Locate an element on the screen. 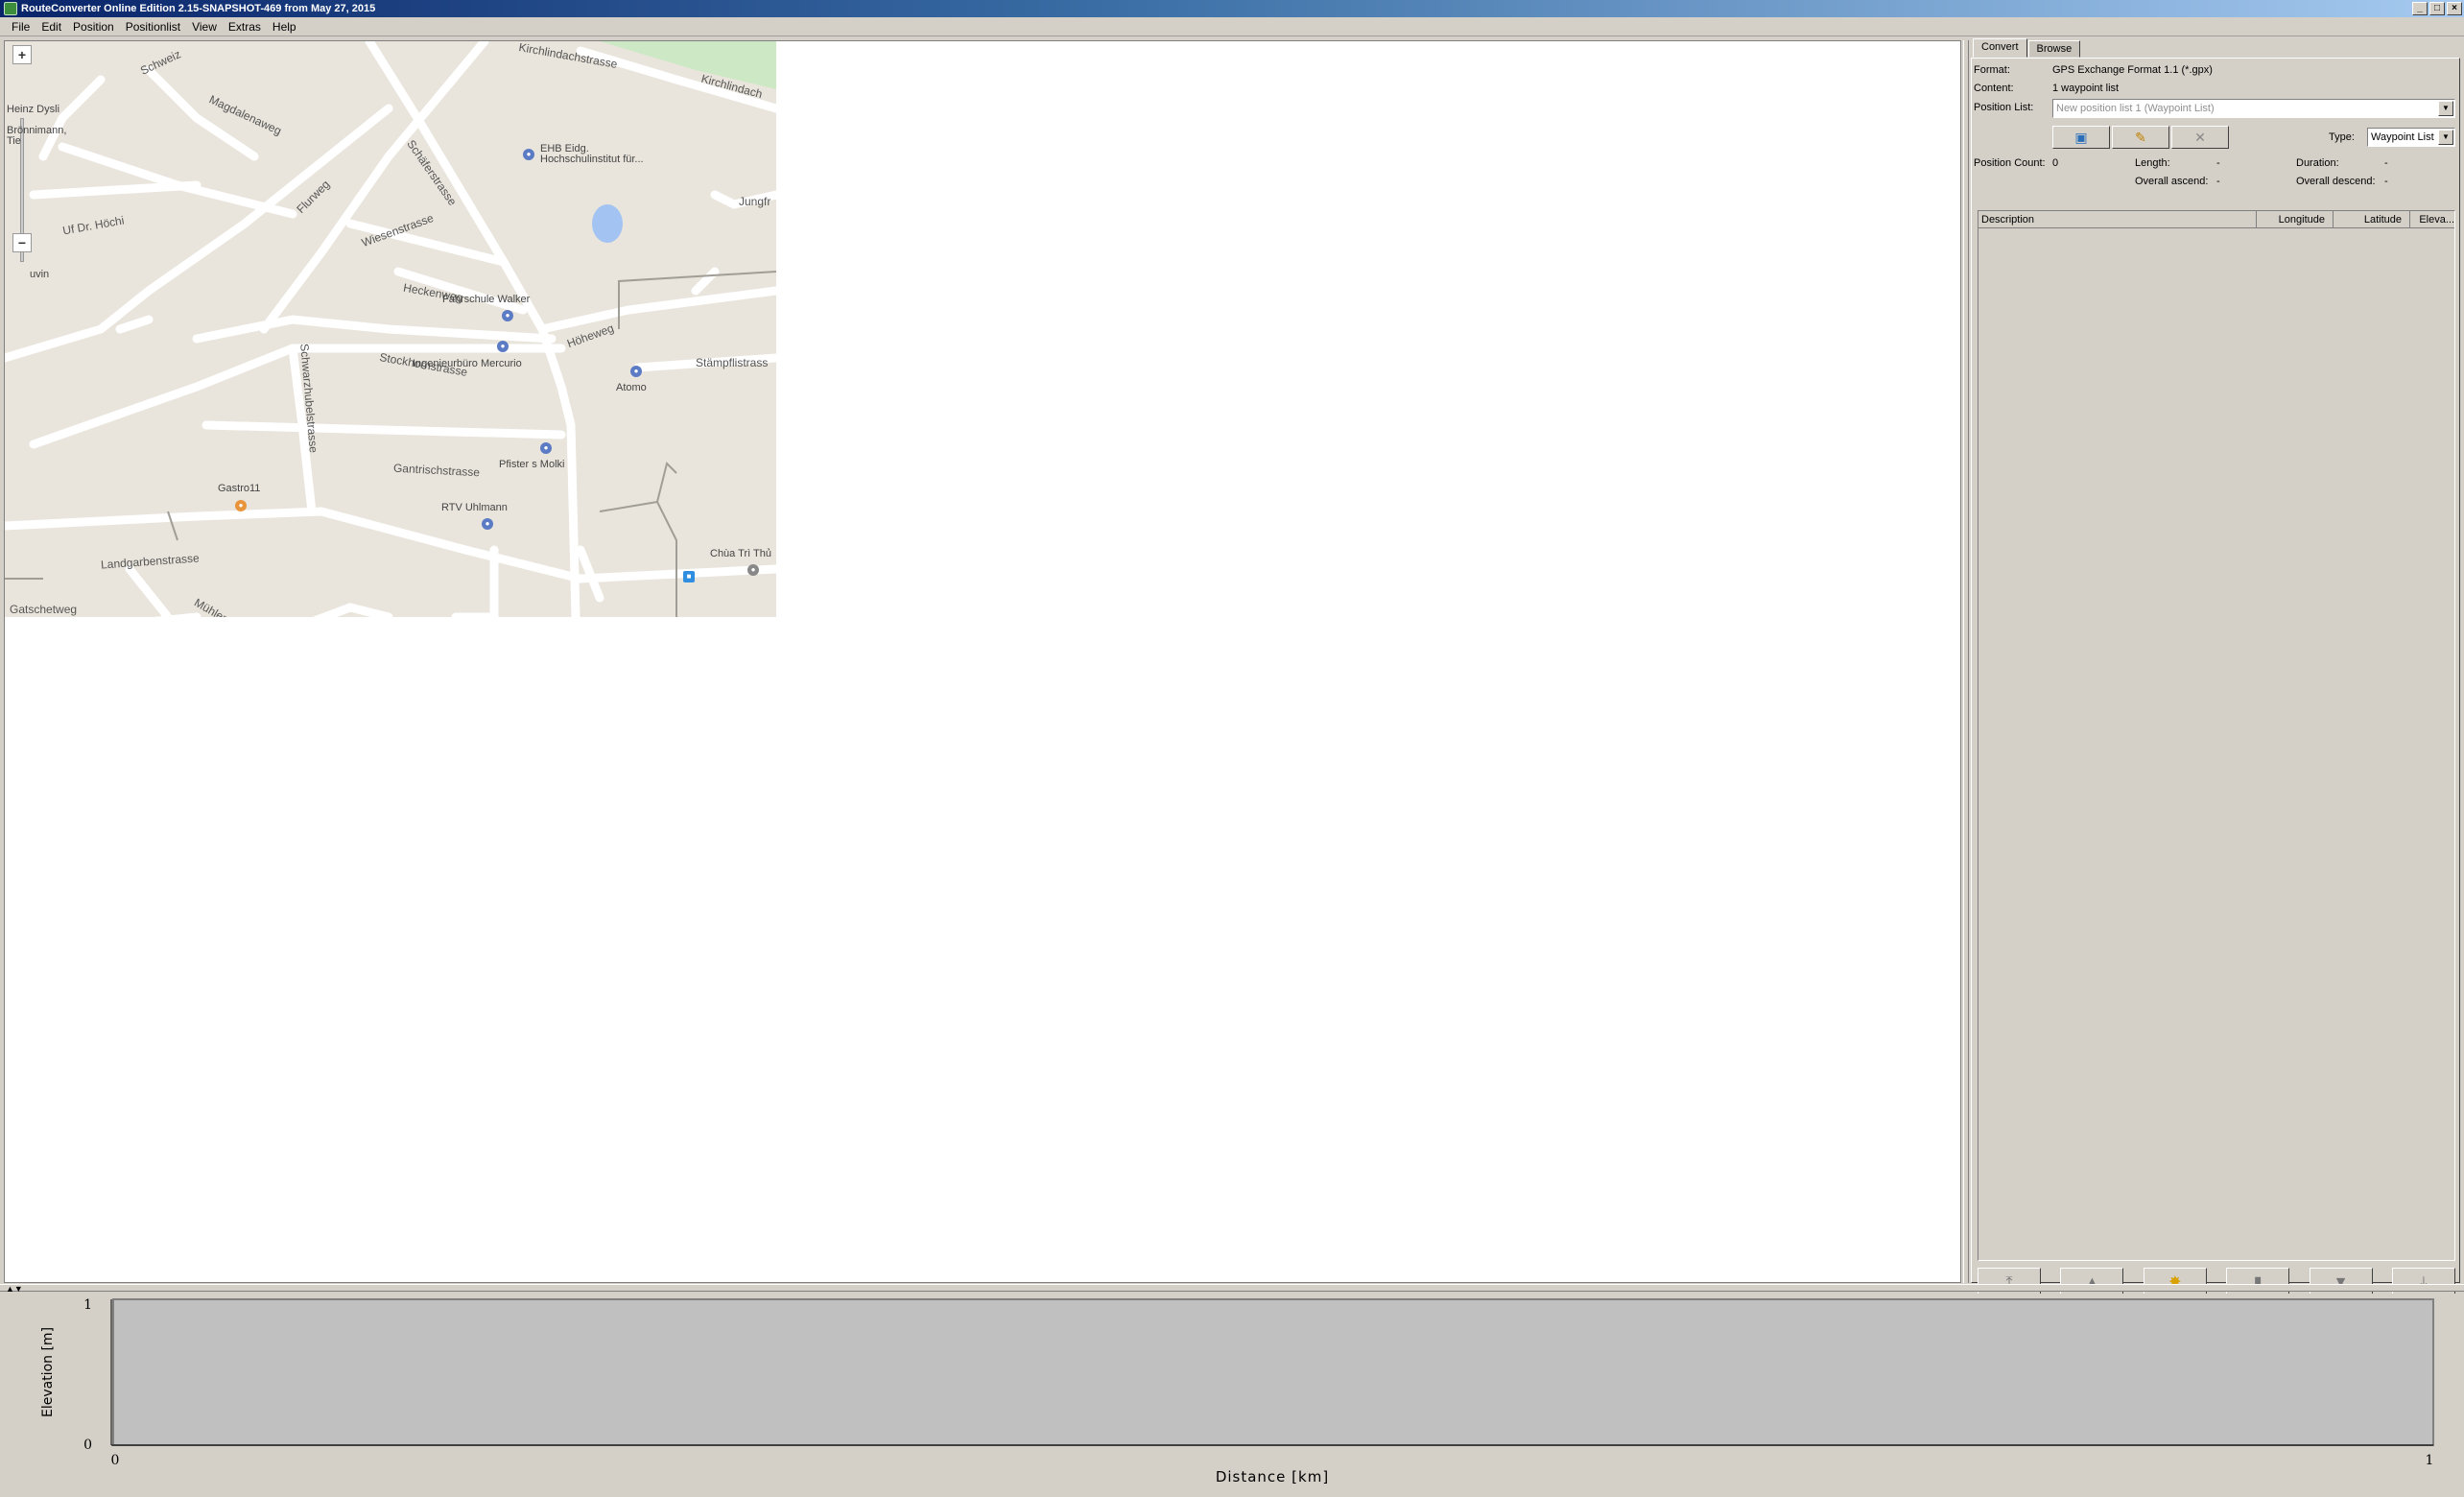  delete-list-button: ✕ is located at coordinates (2200, 137).